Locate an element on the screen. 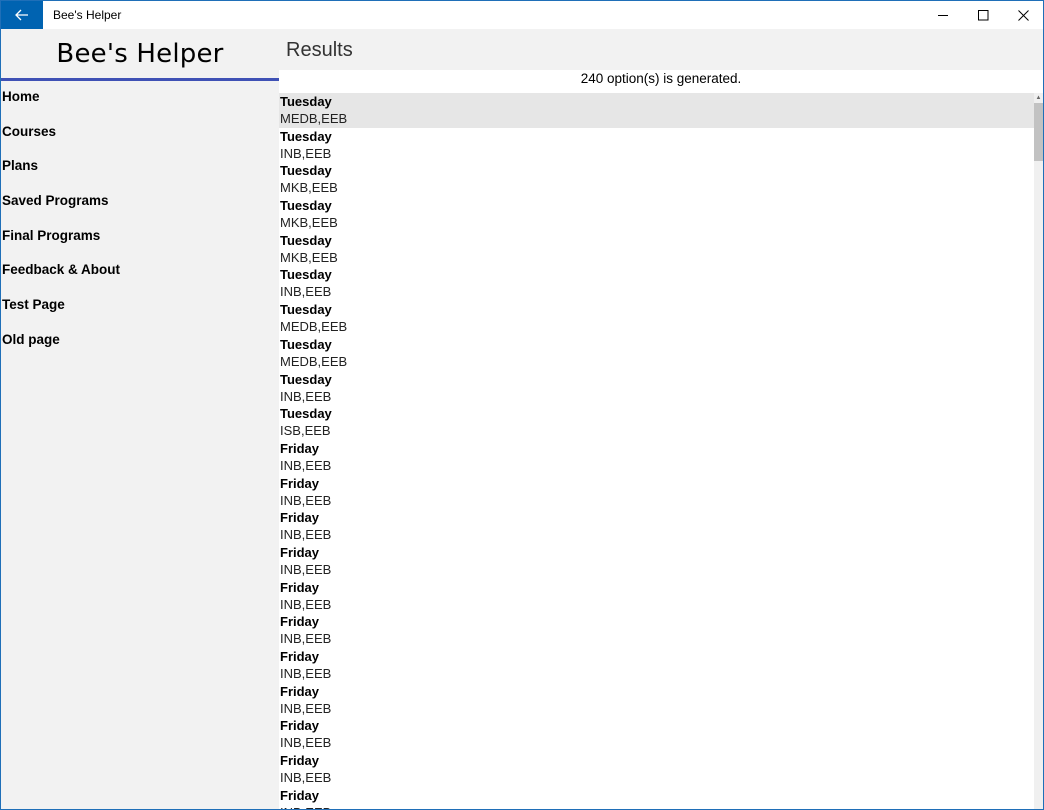  maximize-icon is located at coordinates (982, 14).